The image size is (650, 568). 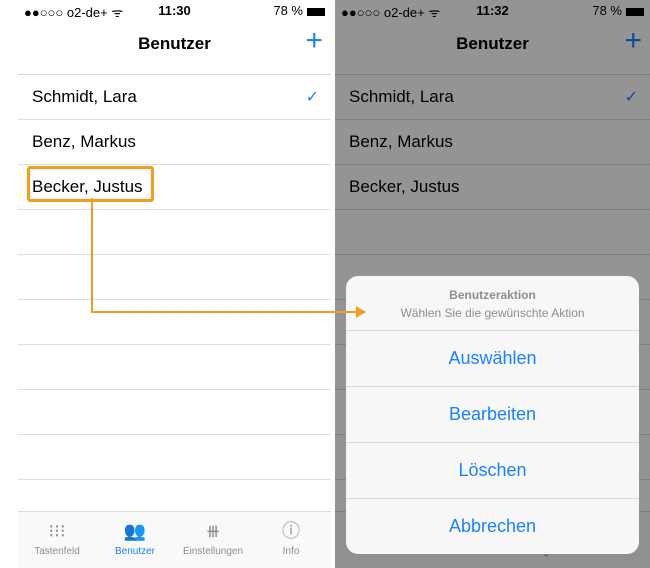 I want to click on annotation-arrow, so click(x=228, y=258).